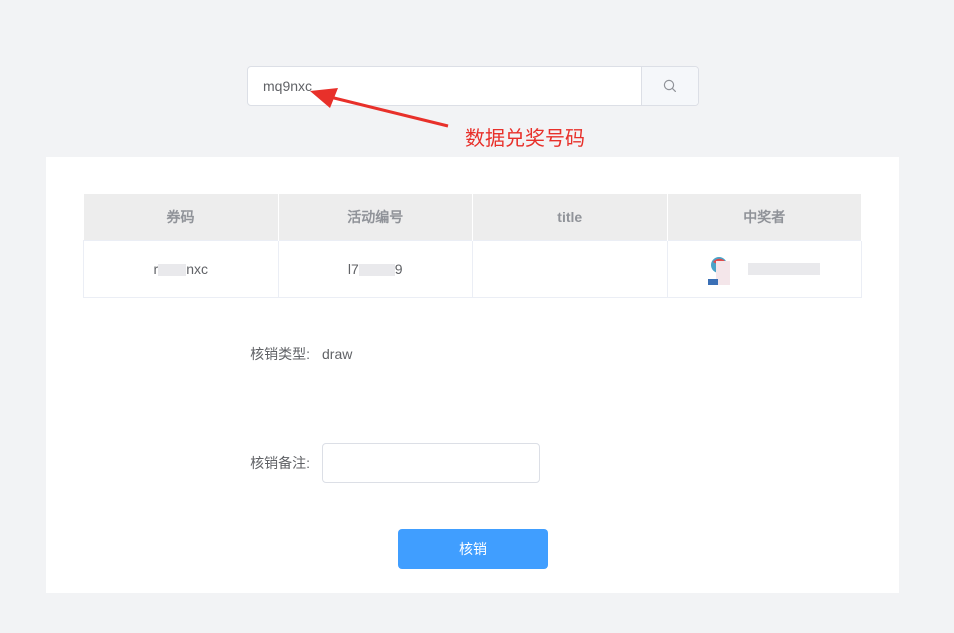  I want to click on avatar, so click(719, 269).